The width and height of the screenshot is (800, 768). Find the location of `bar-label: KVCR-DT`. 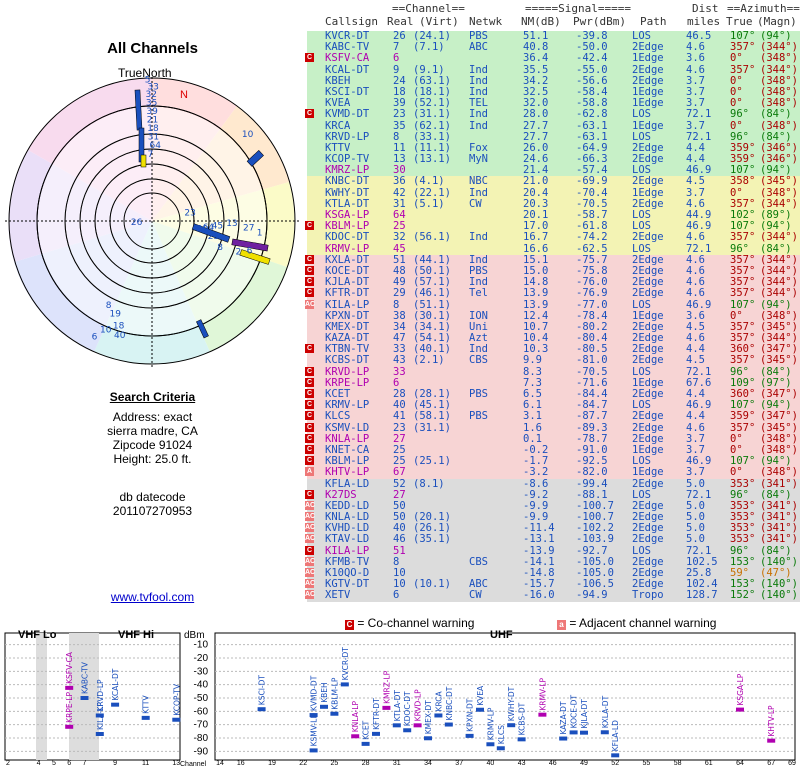

bar-label: KVCR-DT is located at coordinates (345, 664).